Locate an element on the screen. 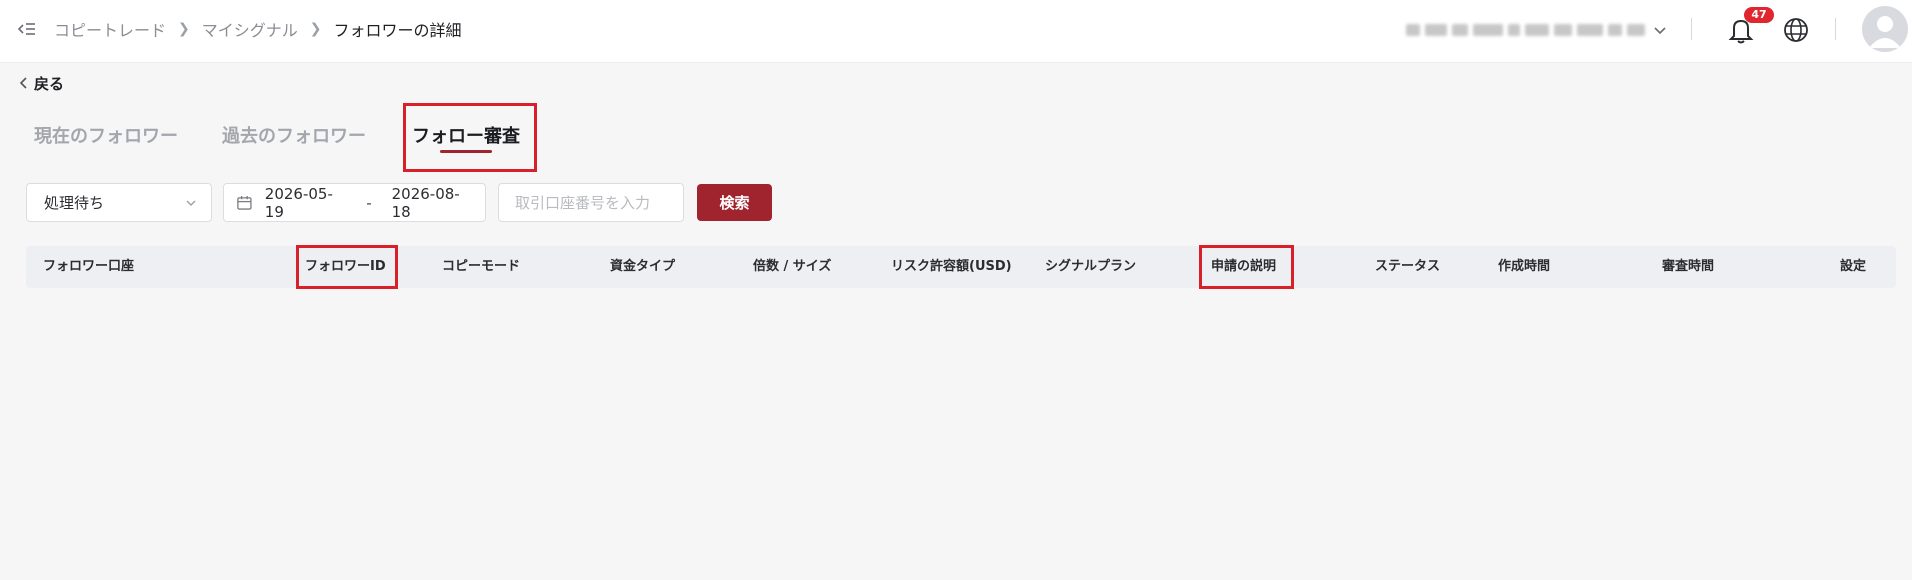  col-risk-amount: リスク許容額(USD) is located at coordinates (951, 266).